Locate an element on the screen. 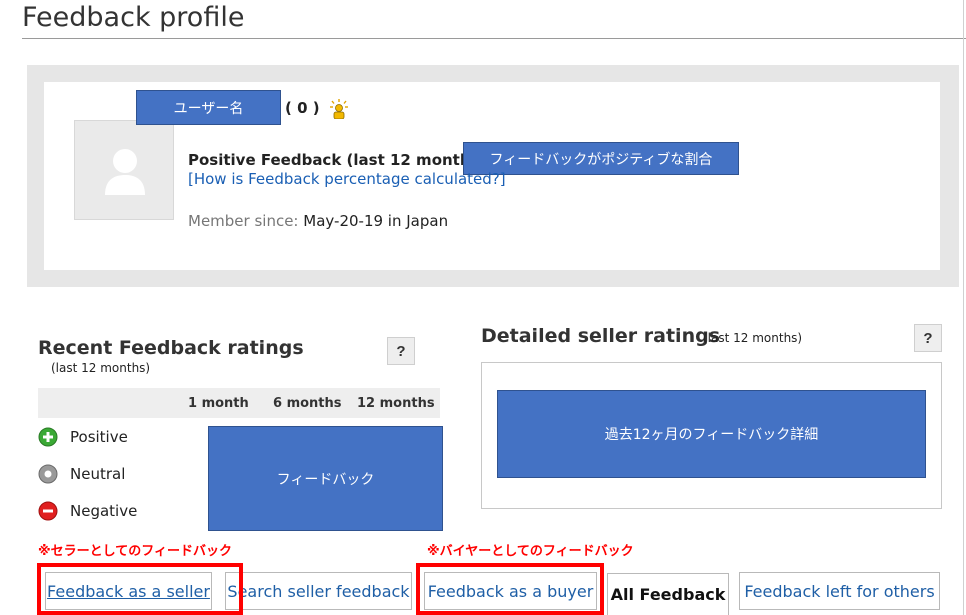 The height and width of the screenshot is (615, 966). rating-row-positive: Positive is located at coordinates (83, 437).